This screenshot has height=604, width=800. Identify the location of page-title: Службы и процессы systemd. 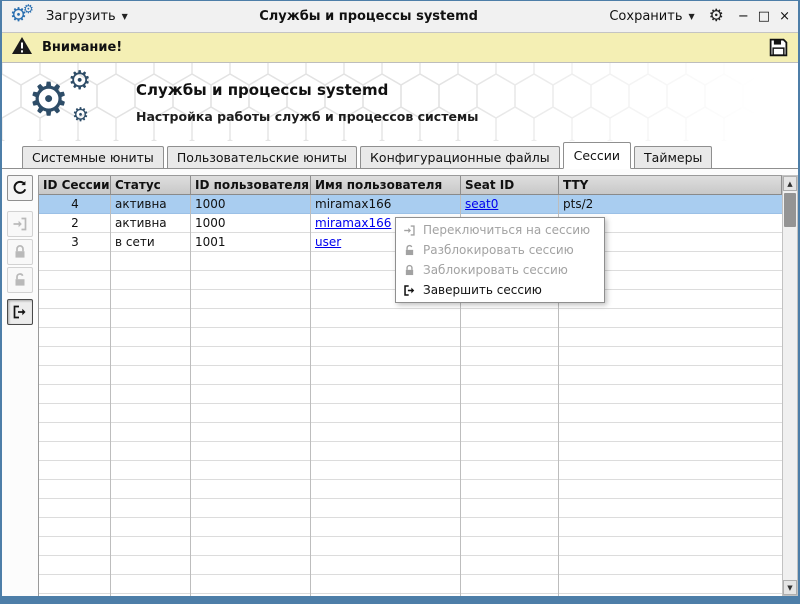
(262, 89).